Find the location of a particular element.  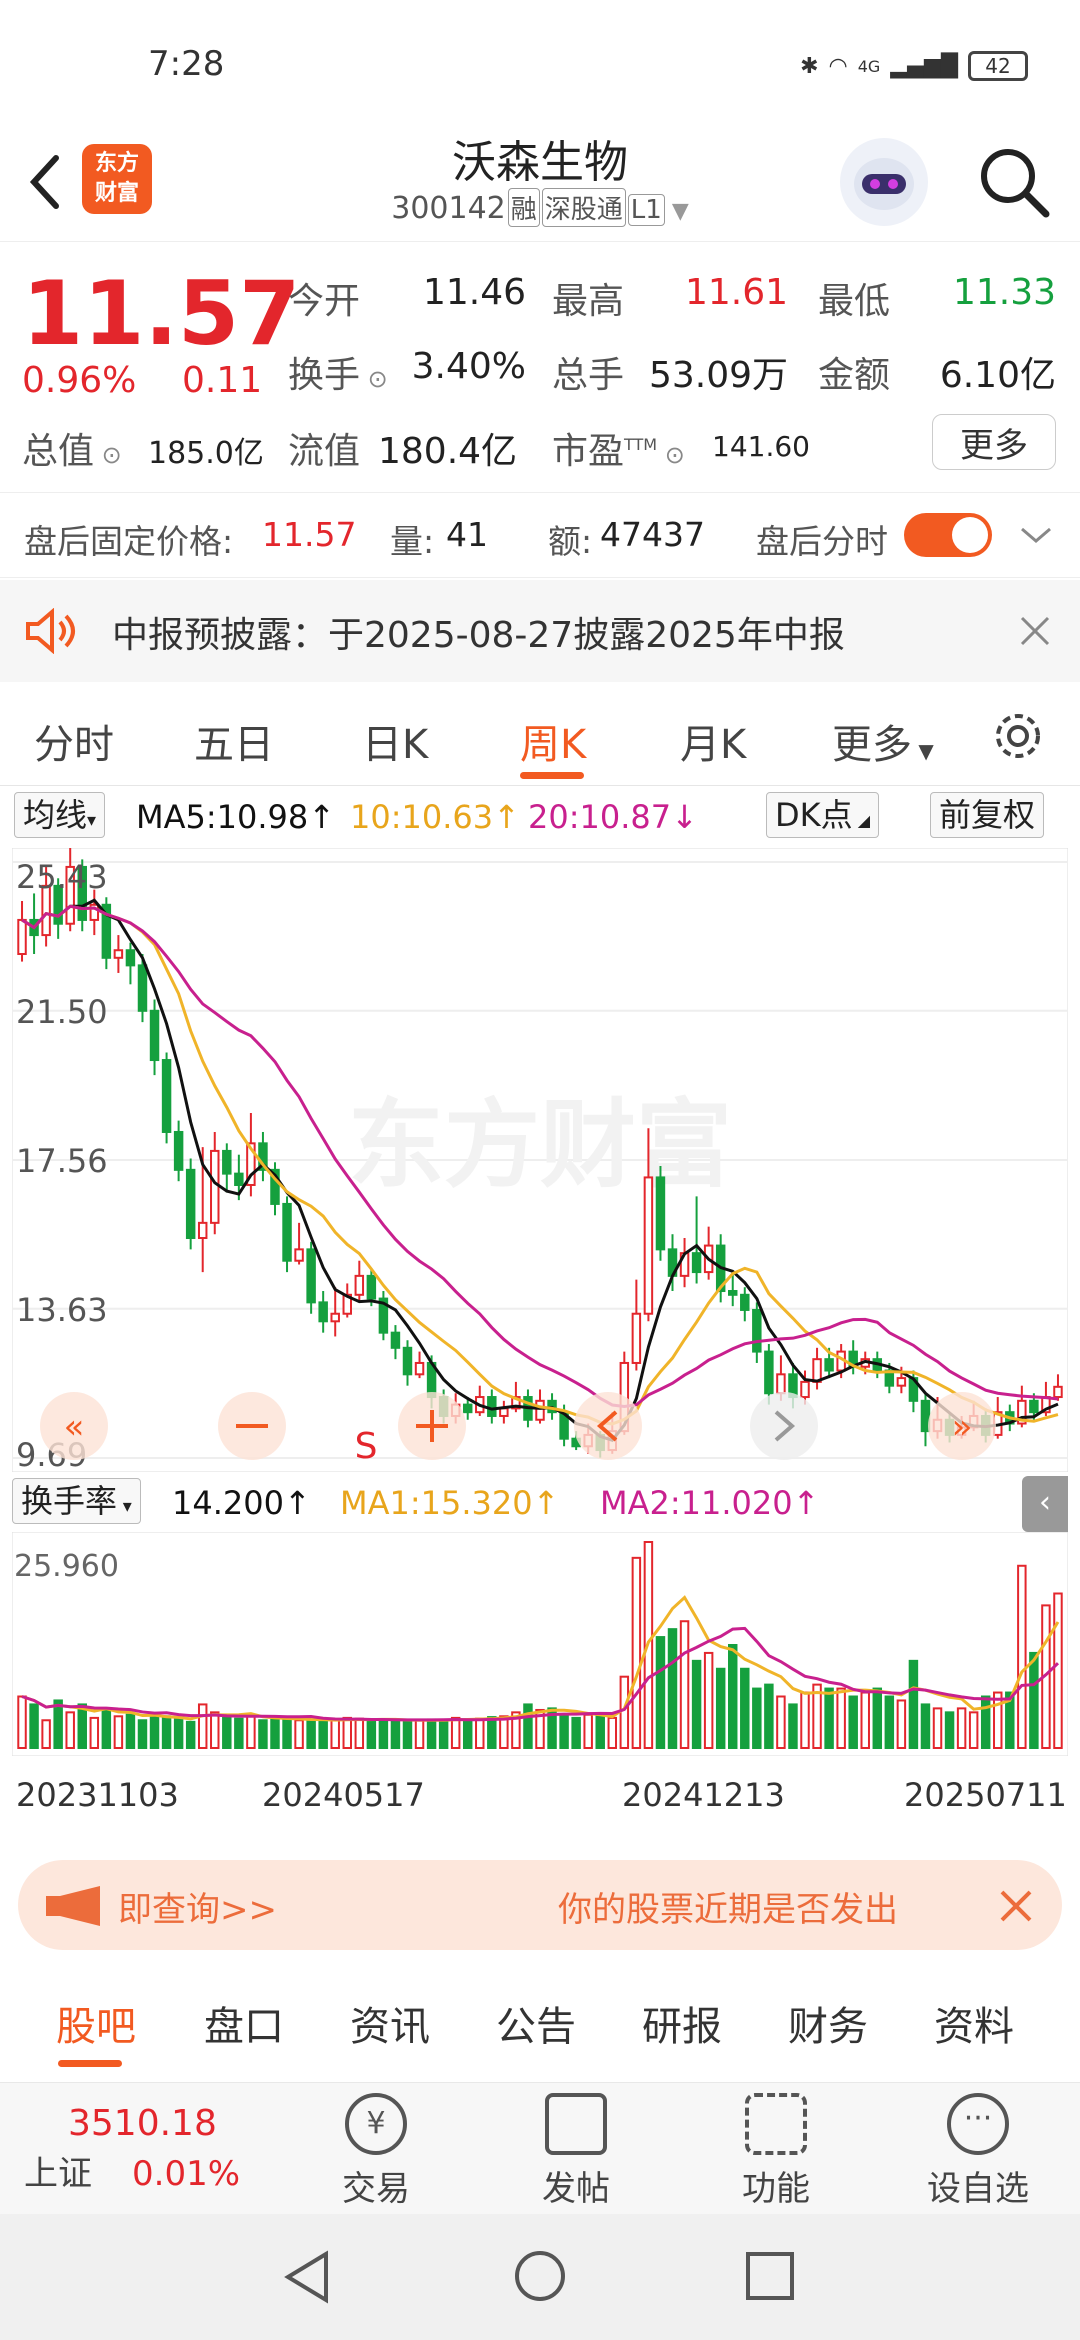

banner-text: 你的股票近期是否发出 is located at coordinates (728, 1910).